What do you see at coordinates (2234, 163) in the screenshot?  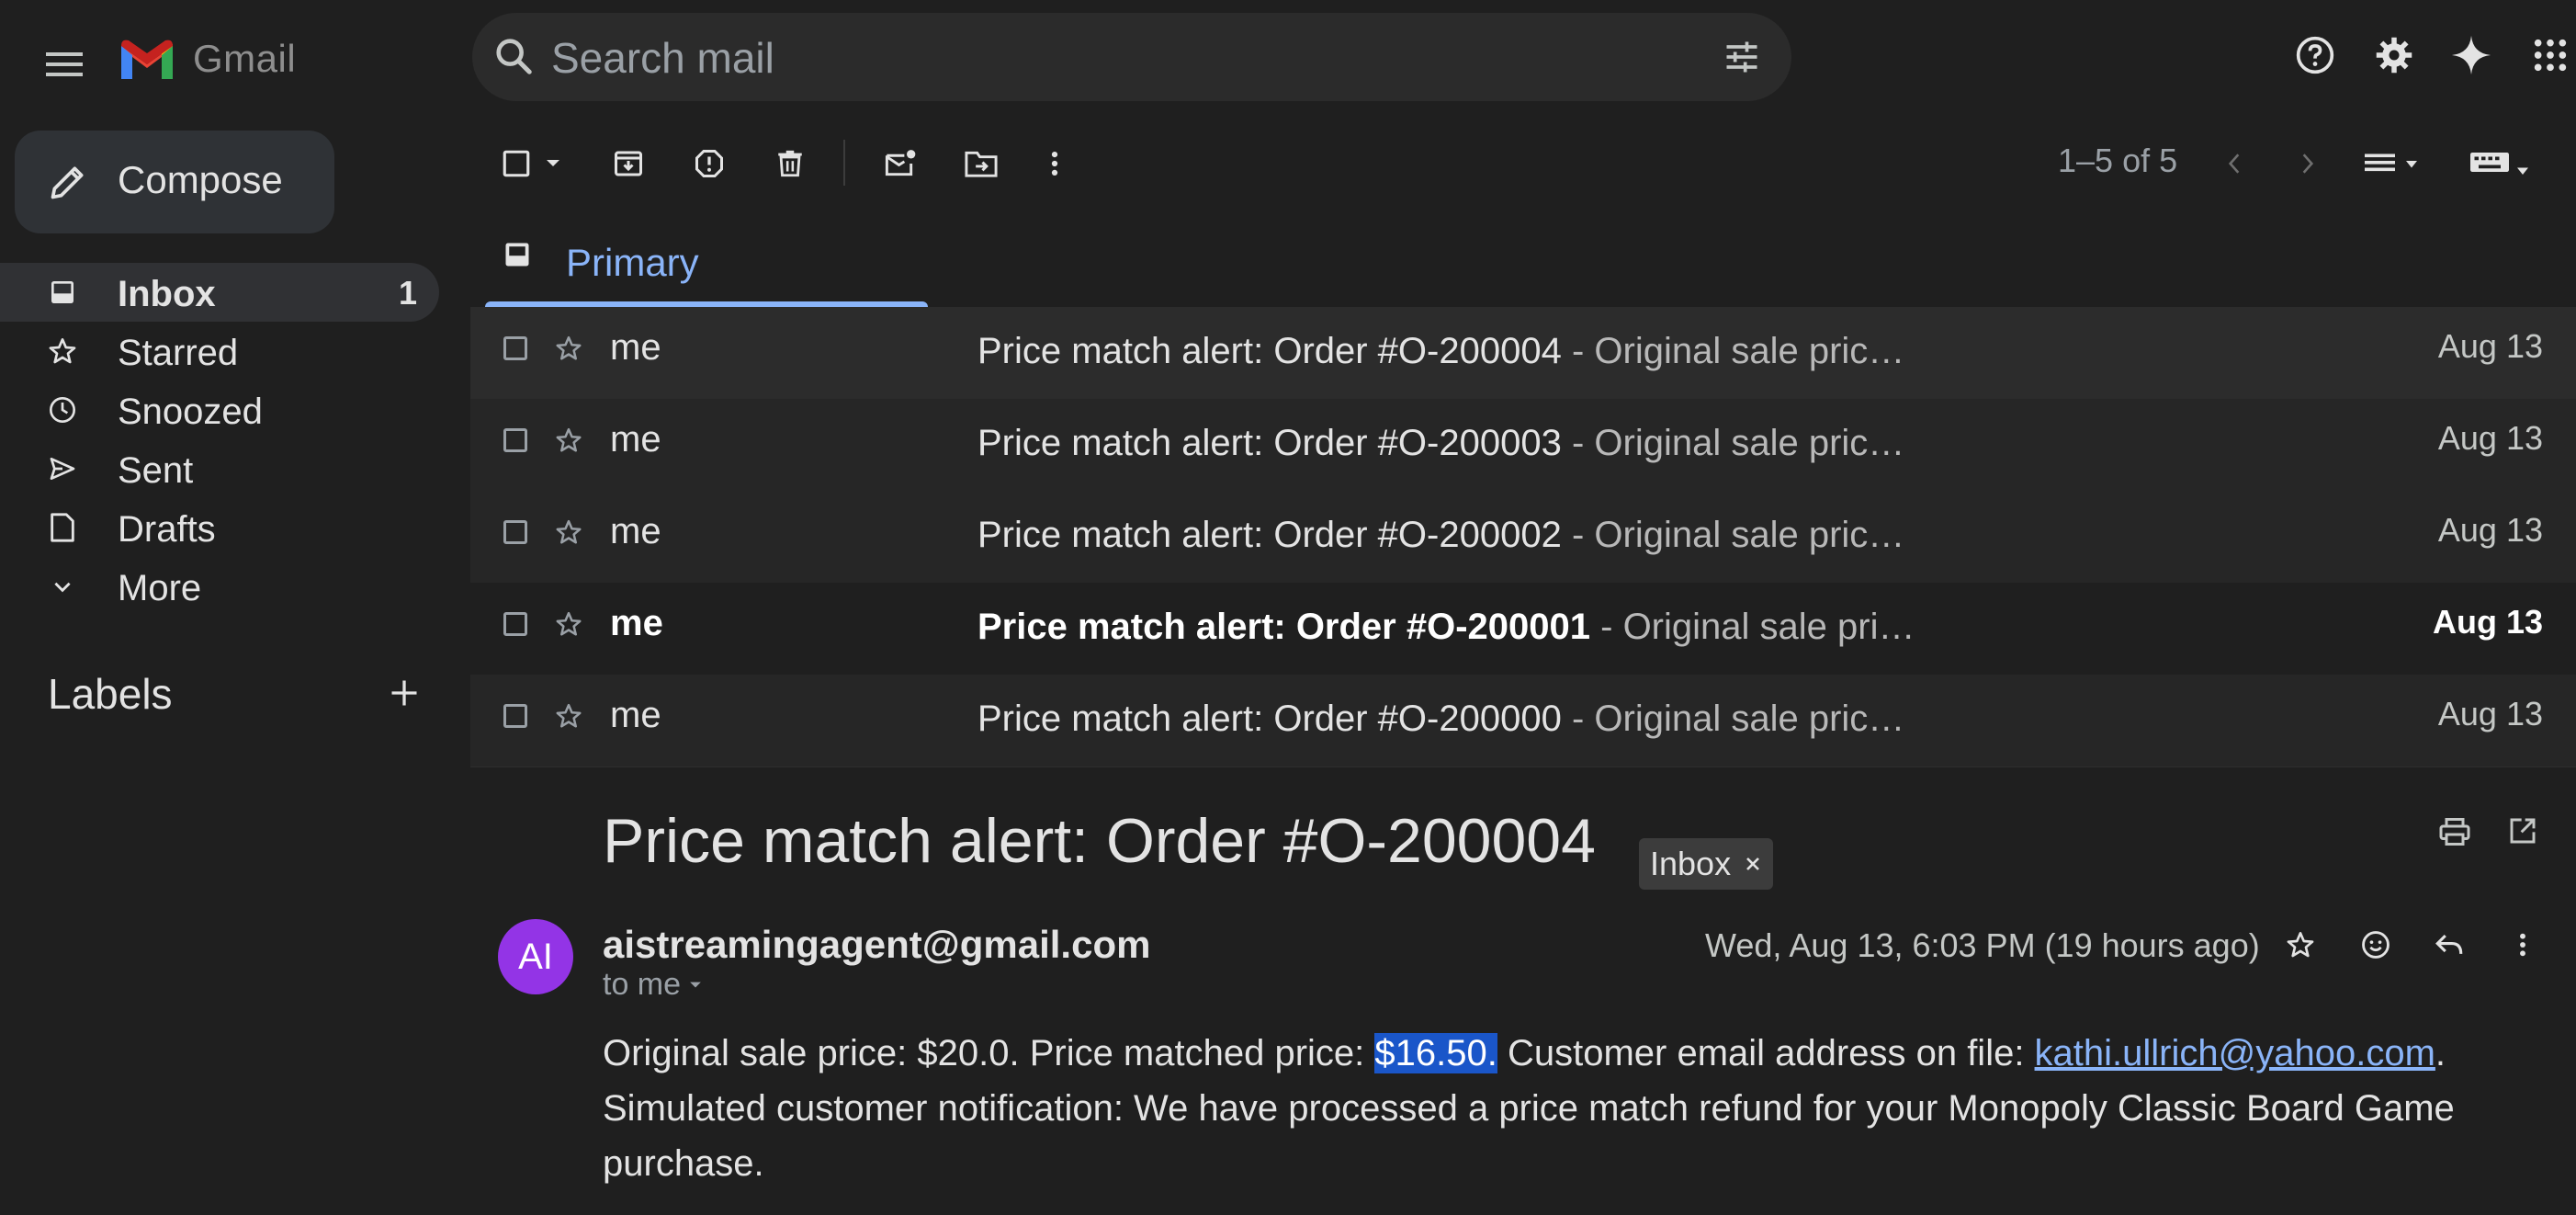 I see `newer-button` at bounding box center [2234, 163].